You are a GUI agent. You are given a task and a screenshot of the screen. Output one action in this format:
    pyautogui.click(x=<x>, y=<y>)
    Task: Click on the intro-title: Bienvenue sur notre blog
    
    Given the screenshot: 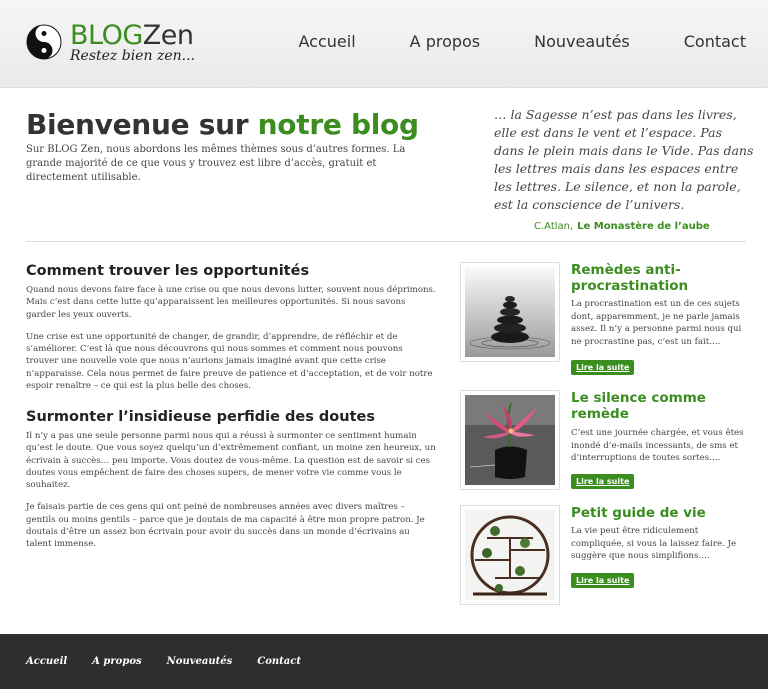 What is the action you would take?
    pyautogui.click(x=222, y=124)
    